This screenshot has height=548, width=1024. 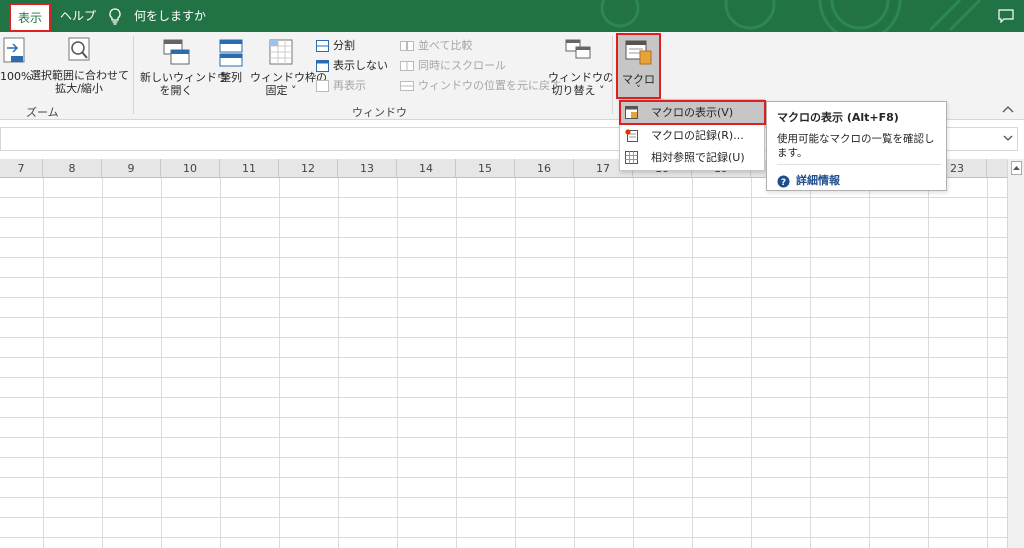 What do you see at coordinates (72, 168) in the screenshot?
I see `column-header: 8` at bounding box center [72, 168].